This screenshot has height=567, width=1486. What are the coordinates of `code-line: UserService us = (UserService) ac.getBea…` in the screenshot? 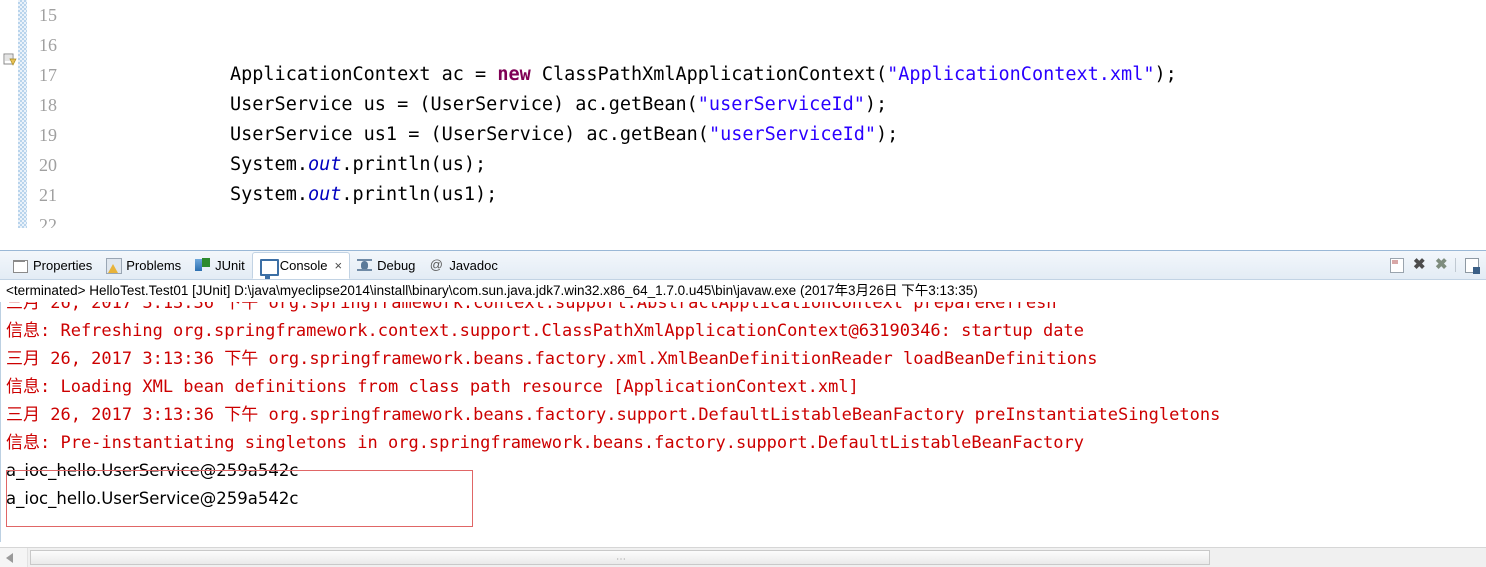 It's located at (773, 105).